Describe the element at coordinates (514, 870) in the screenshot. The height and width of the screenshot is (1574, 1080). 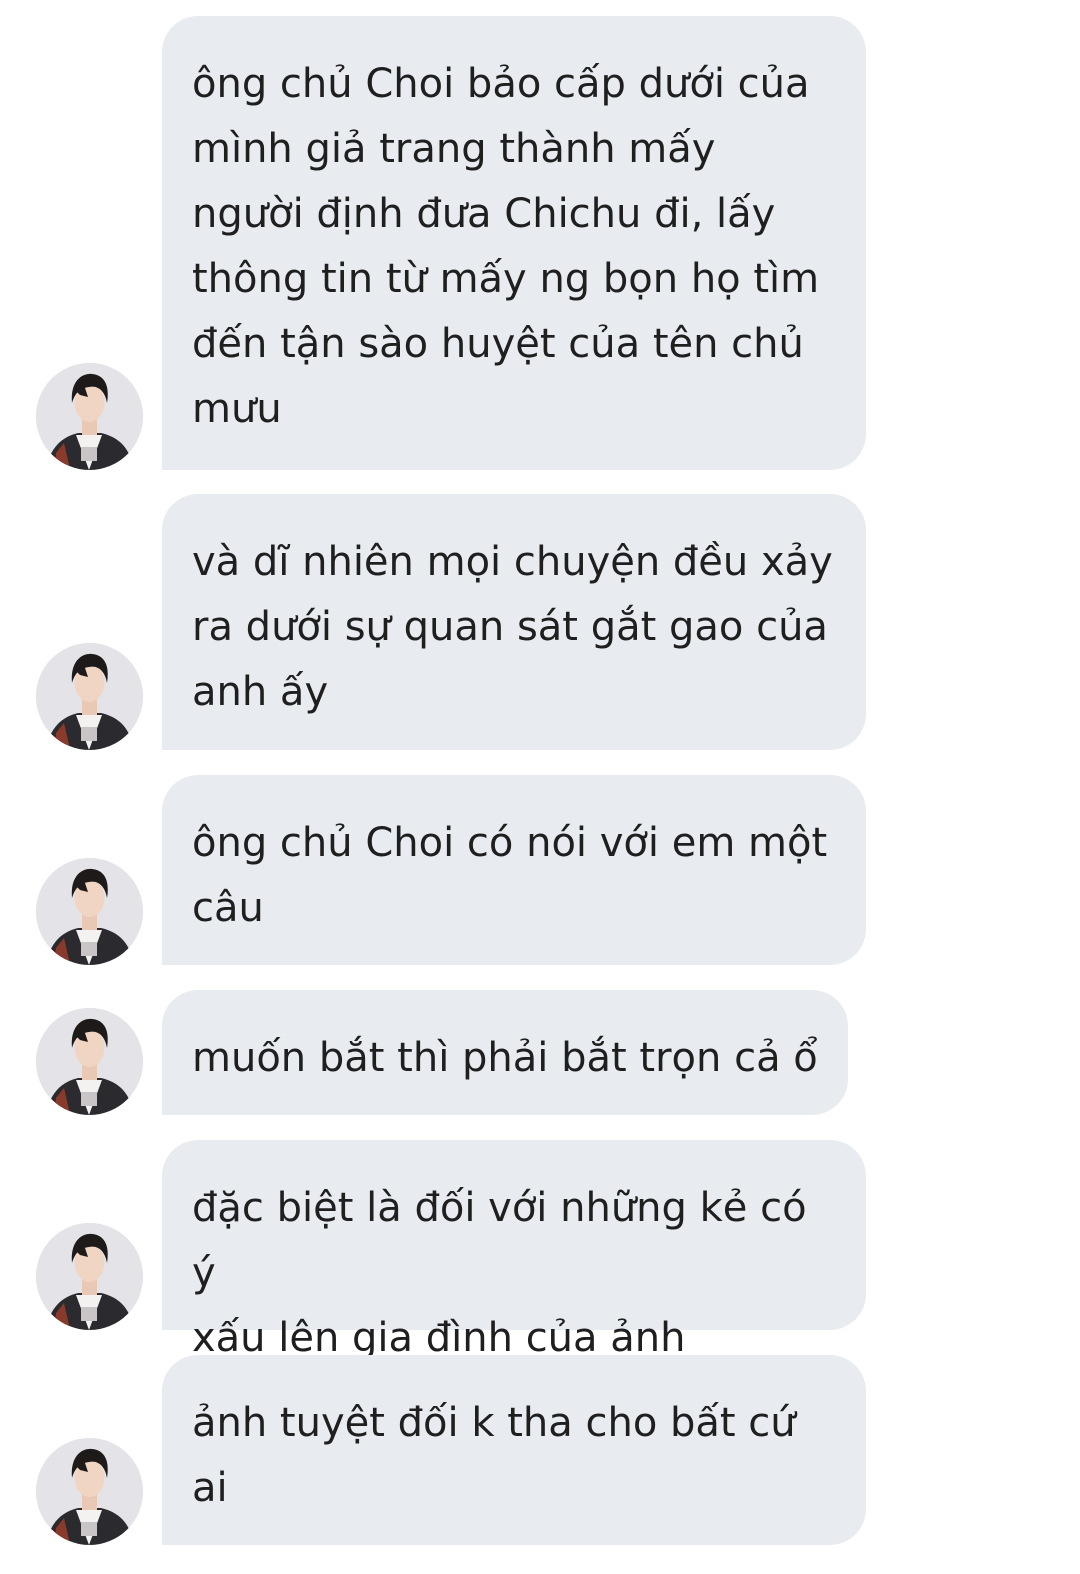
I see `message-bubble: ông chủ Choi có nói với em một câu` at that location.